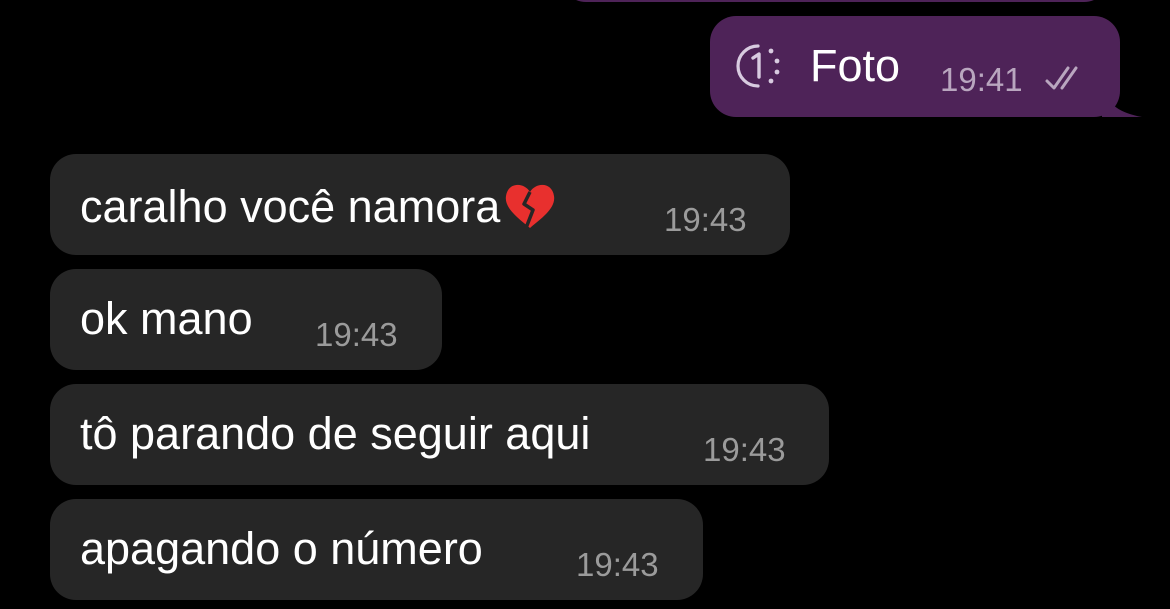 Image resolution: width=1170 pixels, height=609 pixels. I want to click on incoming-message-bubble: caralho você namora 19:43, so click(420, 204).